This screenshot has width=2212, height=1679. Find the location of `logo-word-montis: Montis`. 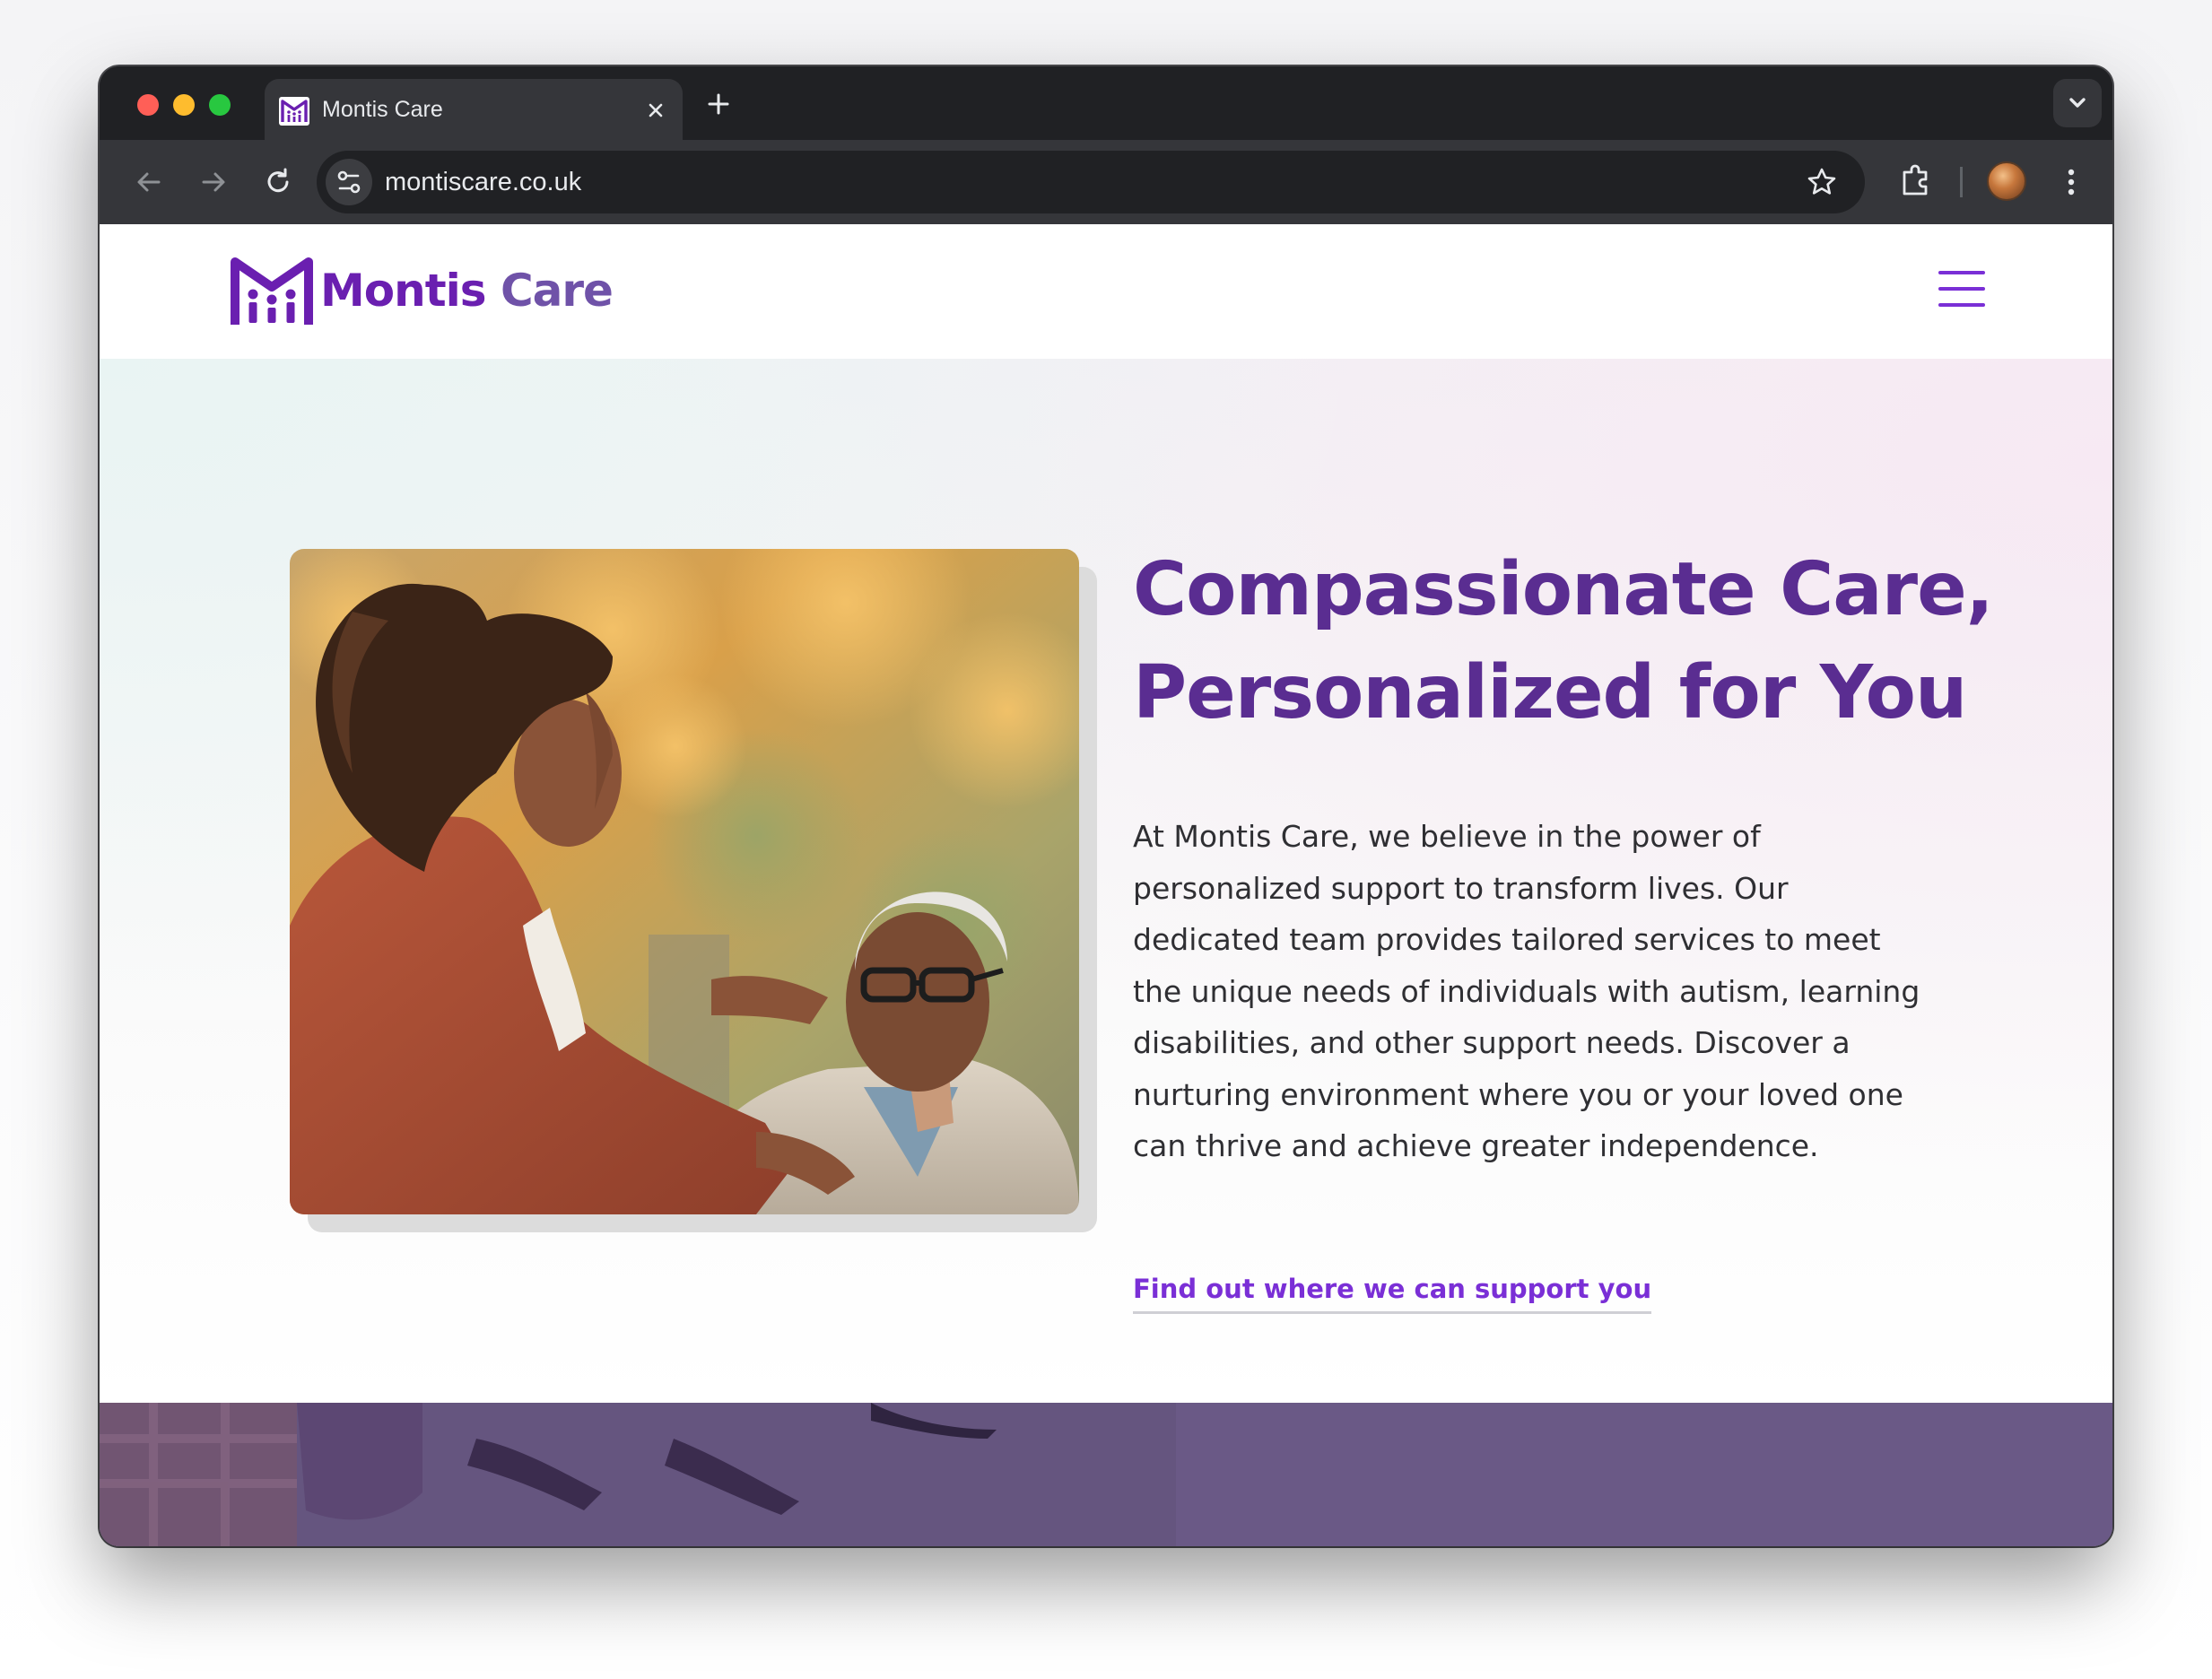

logo-word-montis: Montis is located at coordinates (403, 291).